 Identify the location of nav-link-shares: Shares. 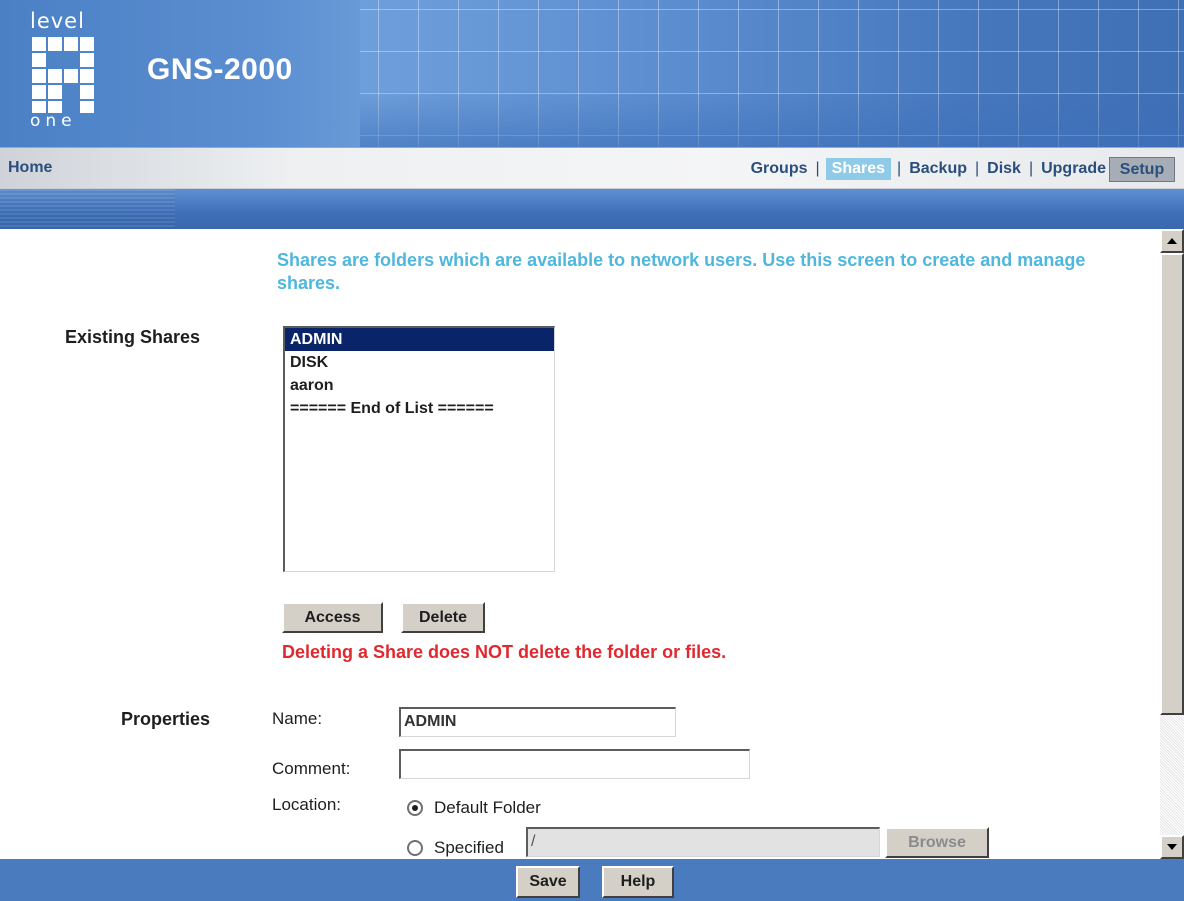
(858, 169).